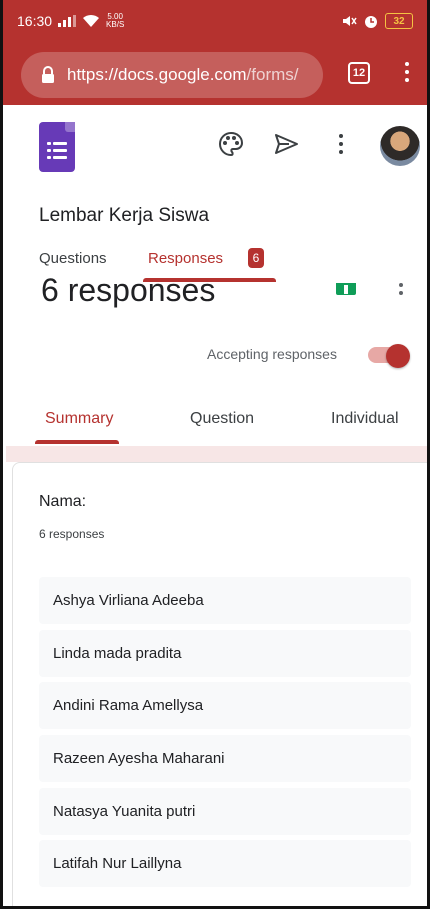 The height and width of the screenshot is (909, 430). What do you see at coordinates (57, 147) in the screenshot?
I see `google-forms-icon` at bounding box center [57, 147].